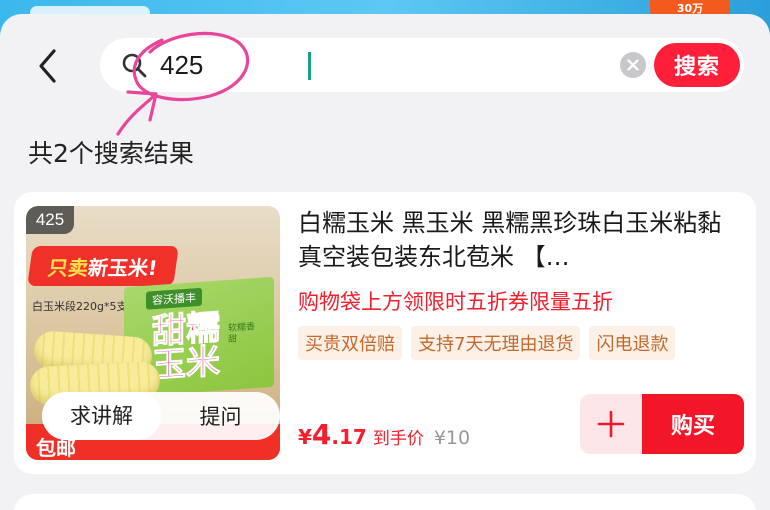 The width and height of the screenshot is (770, 510). Describe the element at coordinates (220, 416) in the screenshot. I see `ask-question-button: 提问` at that location.